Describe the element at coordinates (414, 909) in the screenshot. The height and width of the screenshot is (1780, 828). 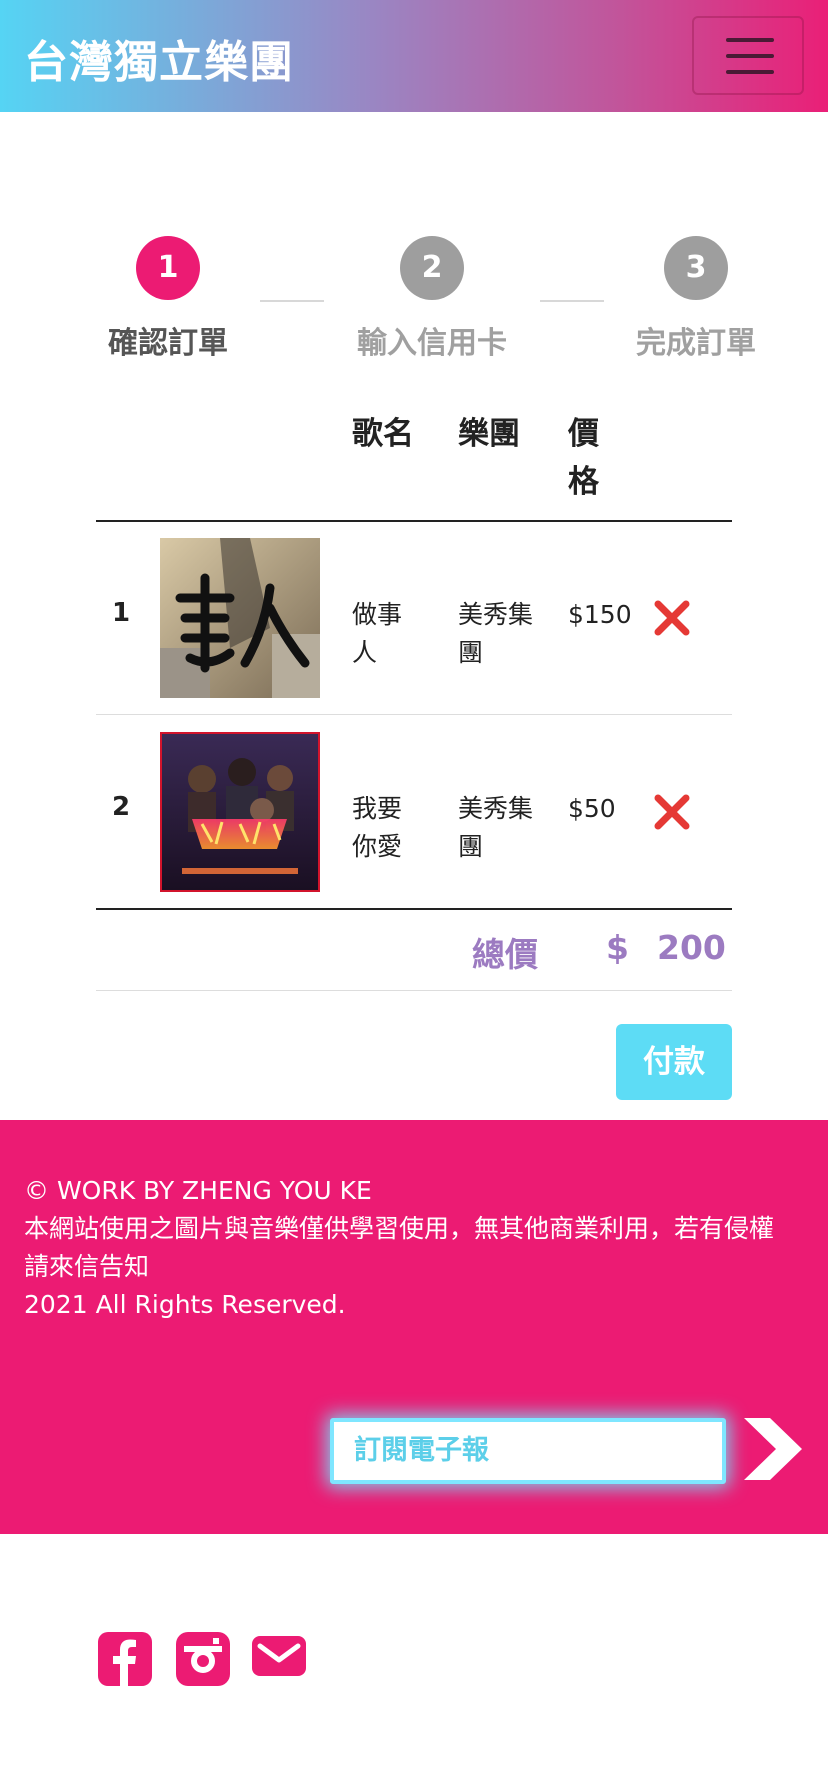
I see `table-footer-divider` at that location.